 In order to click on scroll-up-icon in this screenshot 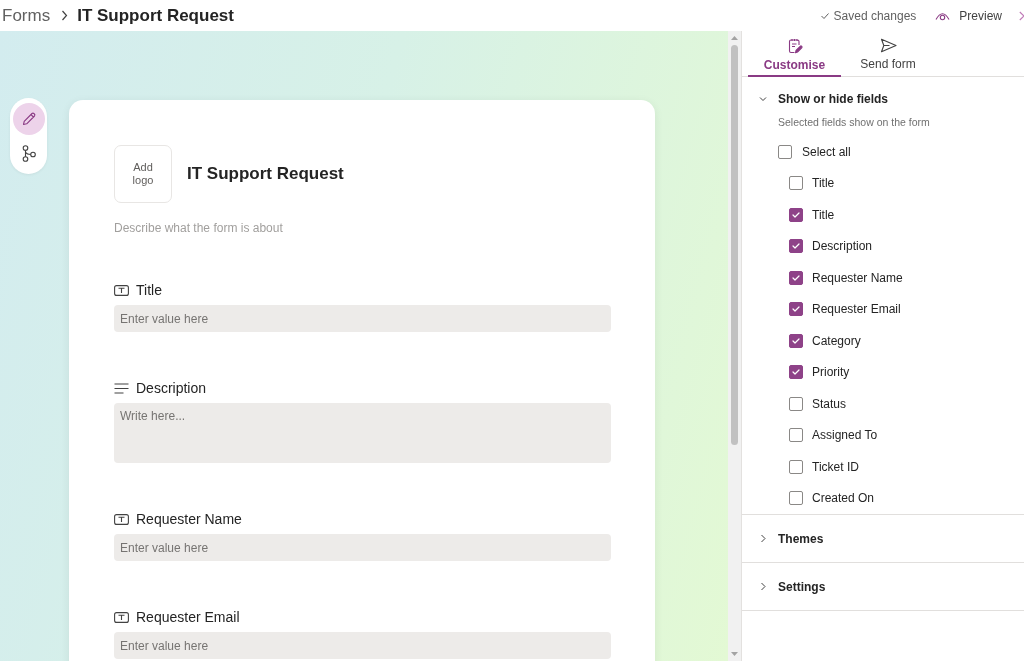, I will do `click(734, 38)`.